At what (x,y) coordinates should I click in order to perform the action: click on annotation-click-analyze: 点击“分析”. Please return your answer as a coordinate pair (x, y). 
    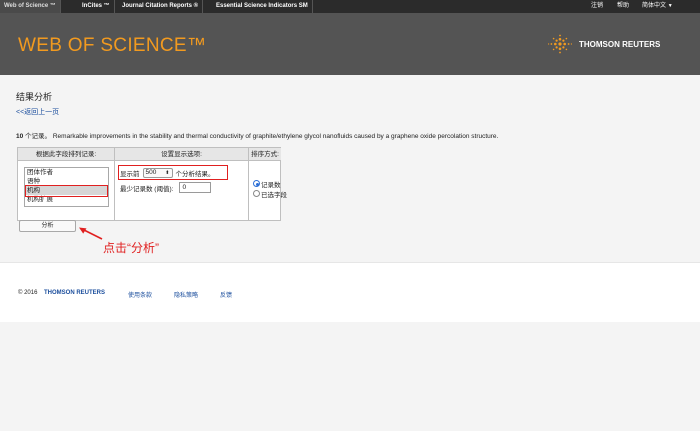
    Looking at the image, I should click on (131, 248).